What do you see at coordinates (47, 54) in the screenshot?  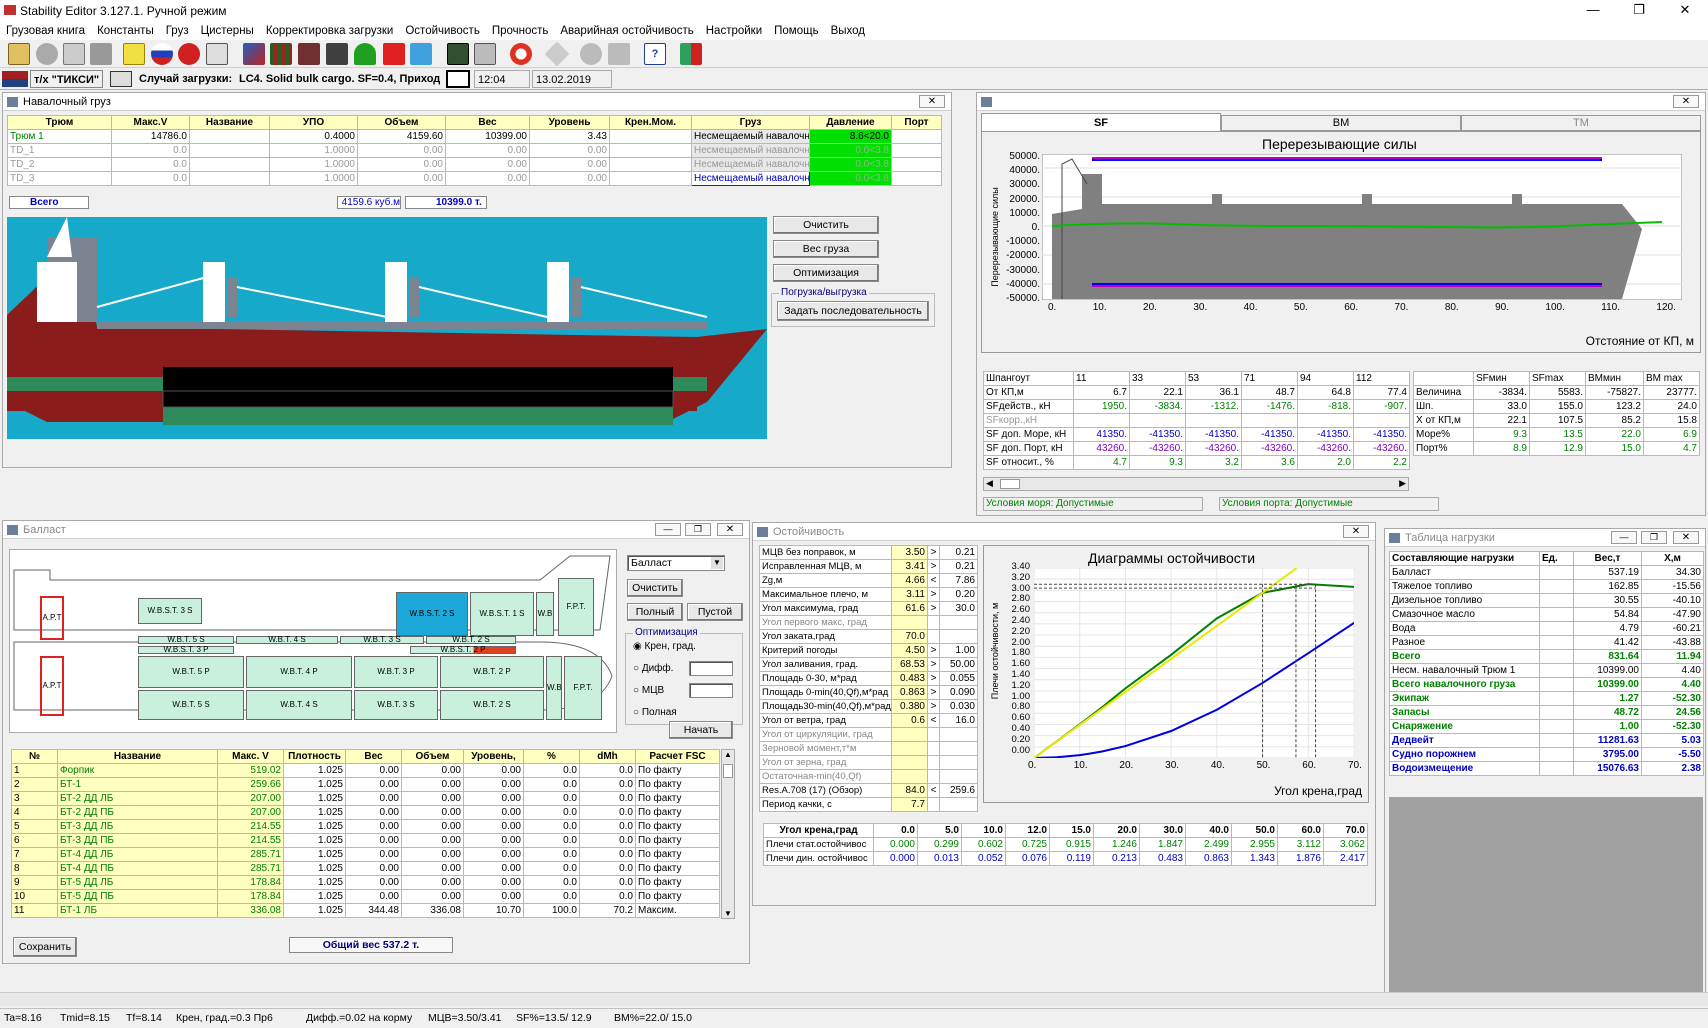 I see `disk-icon` at bounding box center [47, 54].